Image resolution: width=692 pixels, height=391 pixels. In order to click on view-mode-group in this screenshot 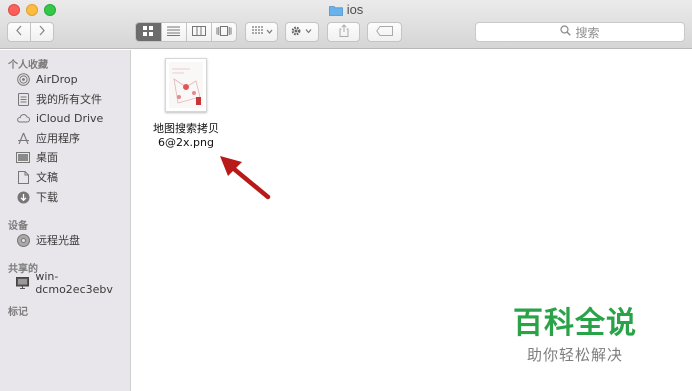, I will do `click(186, 32)`.